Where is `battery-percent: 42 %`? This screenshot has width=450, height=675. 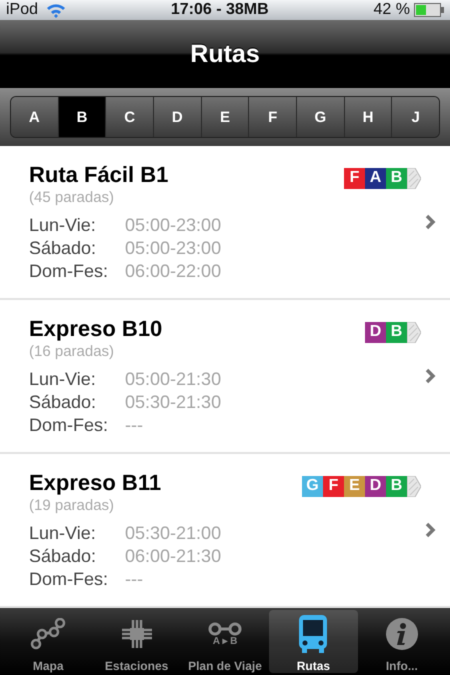
battery-percent: 42 % is located at coordinates (392, 10).